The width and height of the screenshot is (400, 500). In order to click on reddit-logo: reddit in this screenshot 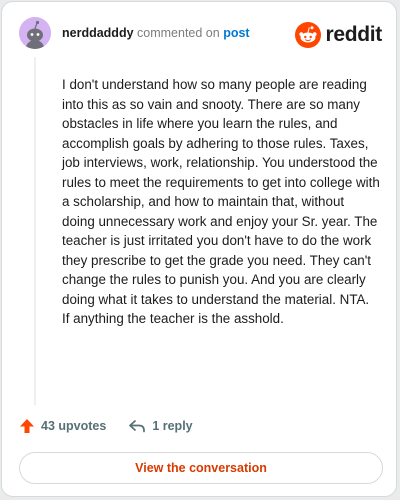, I will do `click(338, 35)`.